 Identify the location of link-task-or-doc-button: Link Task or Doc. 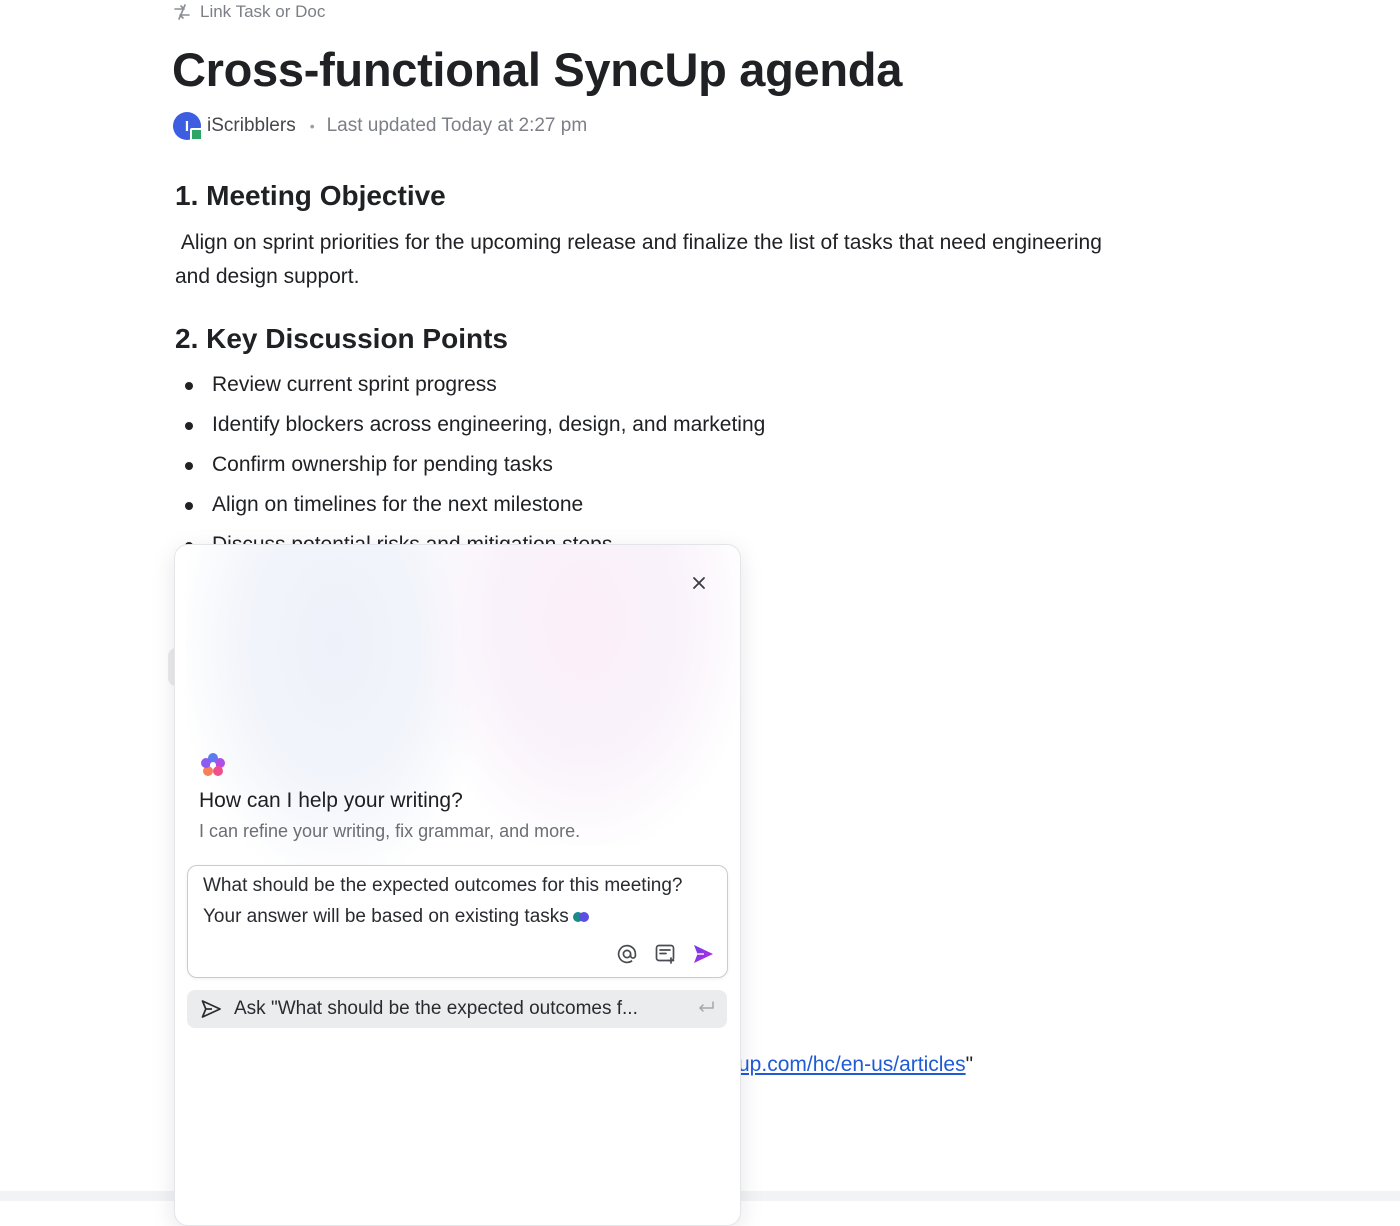
(248, 12).